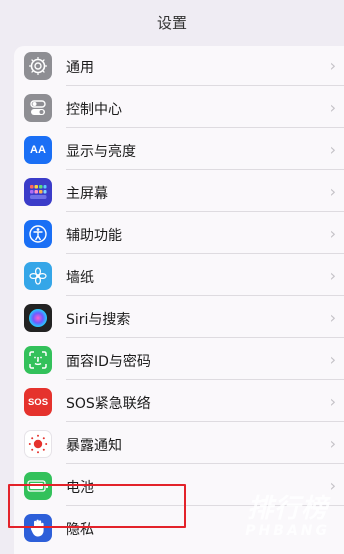 Image resolution: width=344 pixels, height=554 pixels. Describe the element at coordinates (179, 150) in the screenshot. I see `settings-row-display: AA 显示与亮度 ›` at that location.